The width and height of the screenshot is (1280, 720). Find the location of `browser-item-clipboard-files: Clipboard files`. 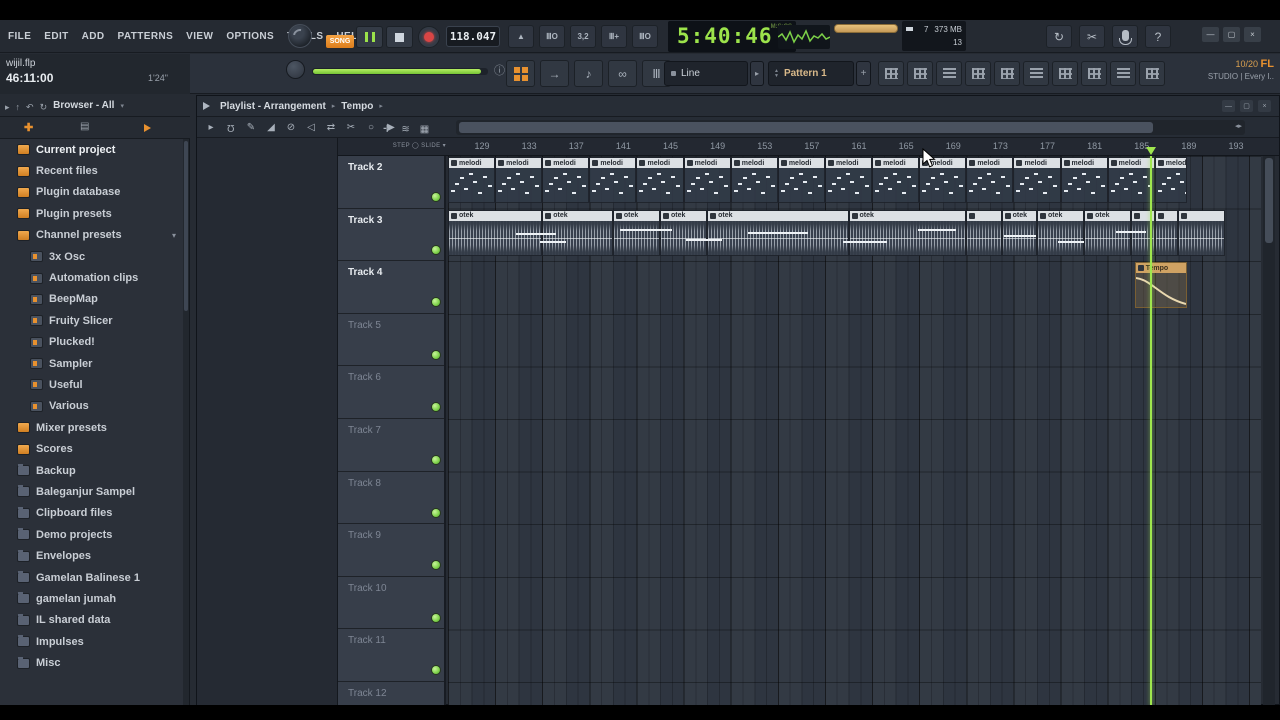

browser-item-clipboard-files: Clipboard files is located at coordinates (92, 513).